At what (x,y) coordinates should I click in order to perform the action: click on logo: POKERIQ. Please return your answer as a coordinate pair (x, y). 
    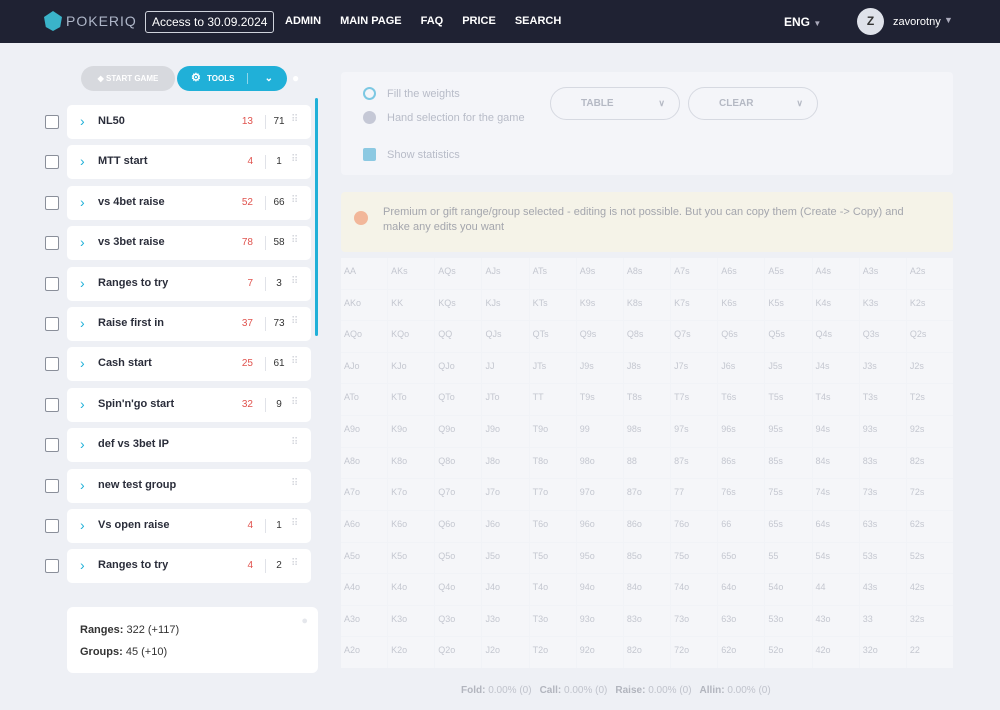
    Looking at the image, I should click on (90, 21).